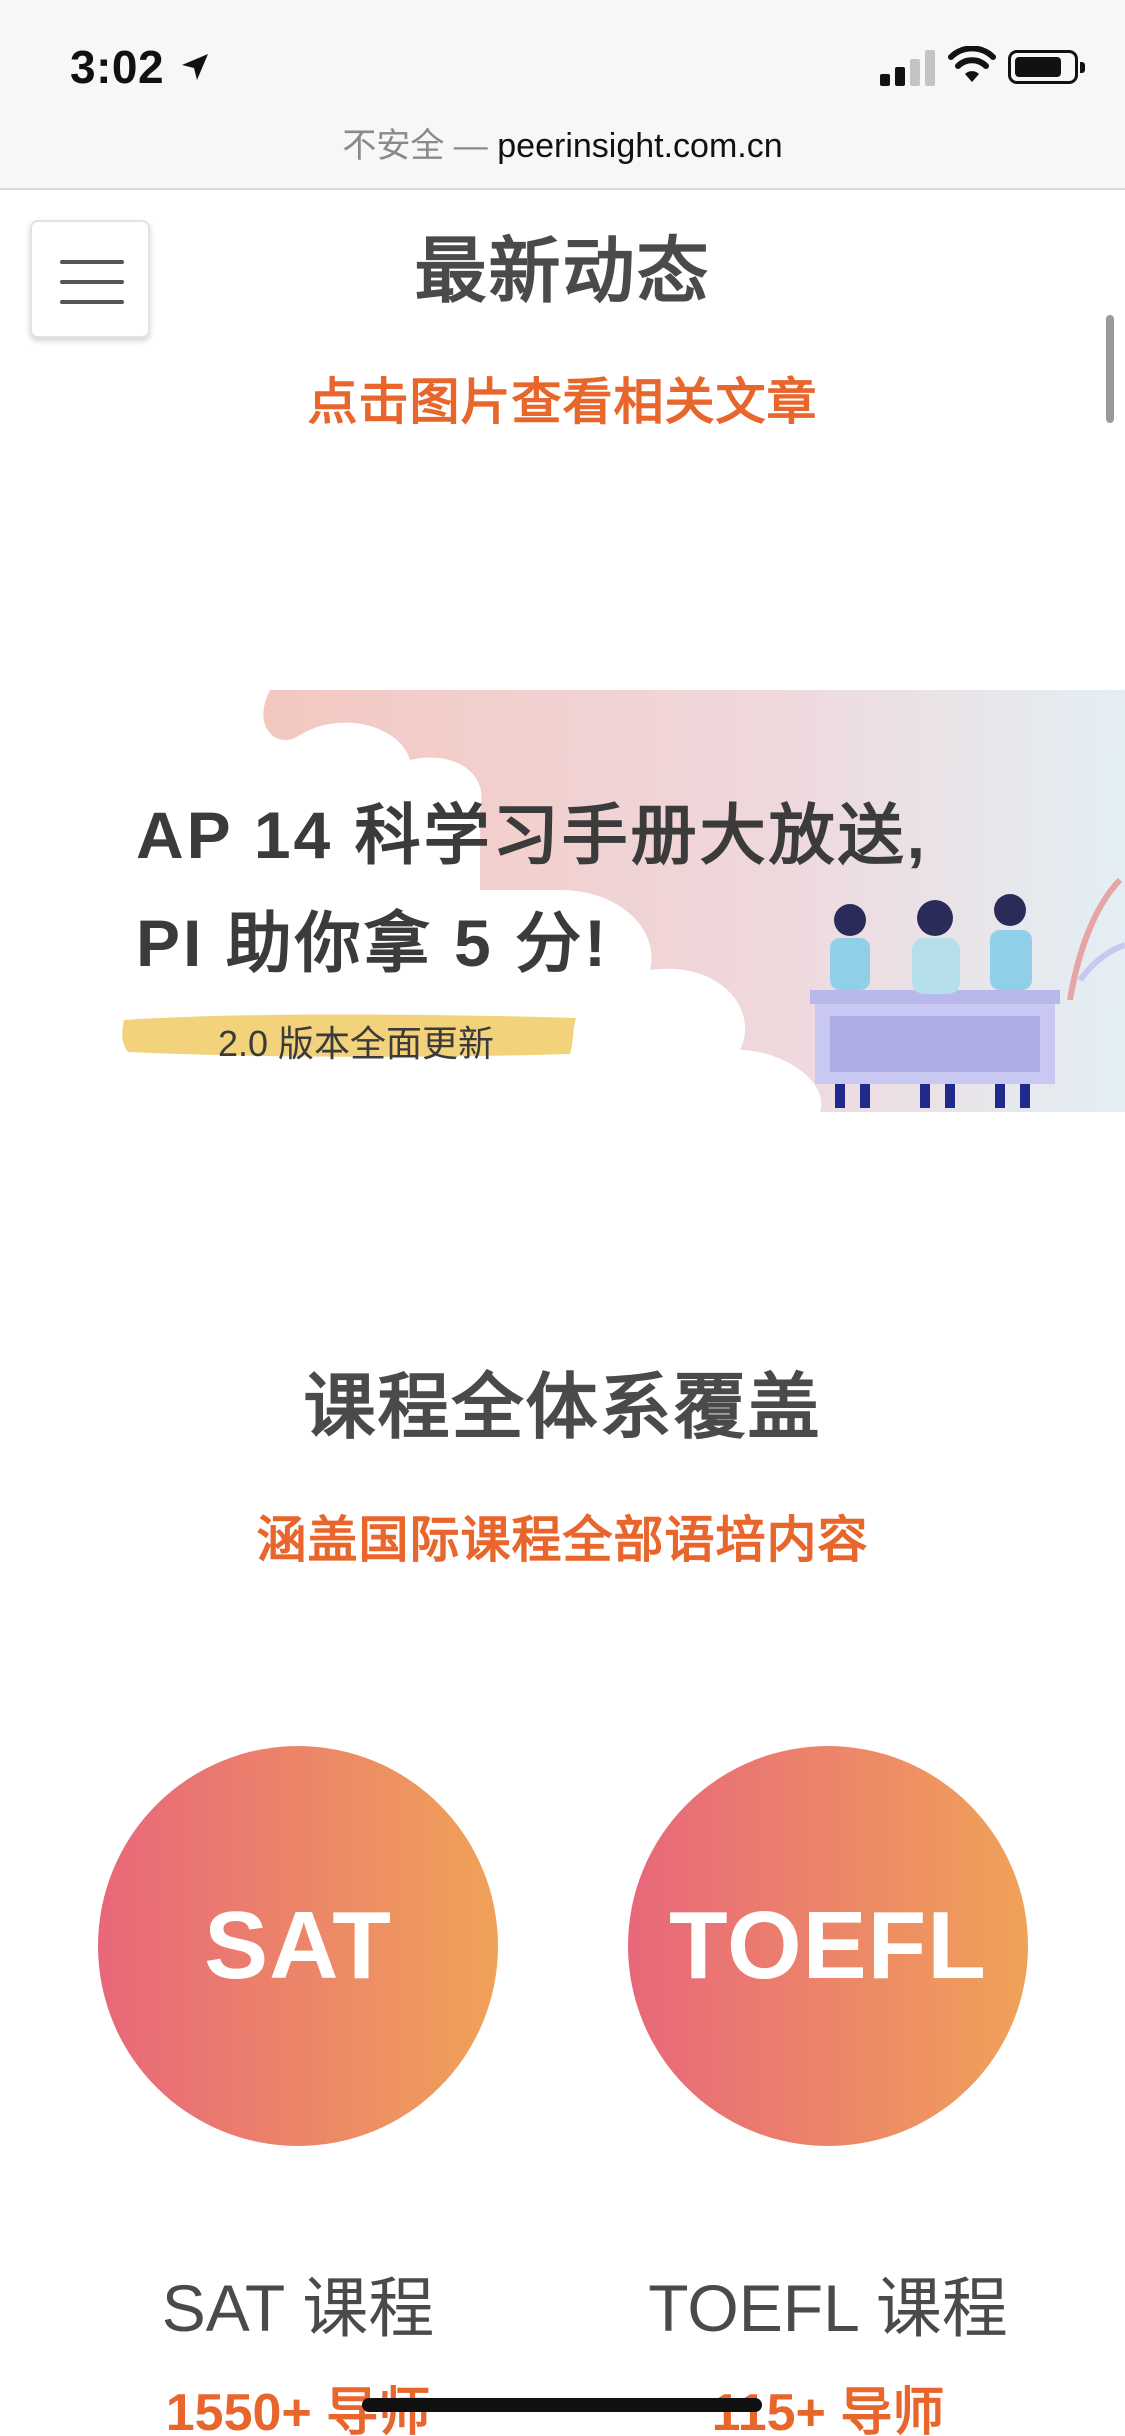 The image size is (1125, 2436). I want to click on sat-course-title: SAT 课程, so click(298, 2303).